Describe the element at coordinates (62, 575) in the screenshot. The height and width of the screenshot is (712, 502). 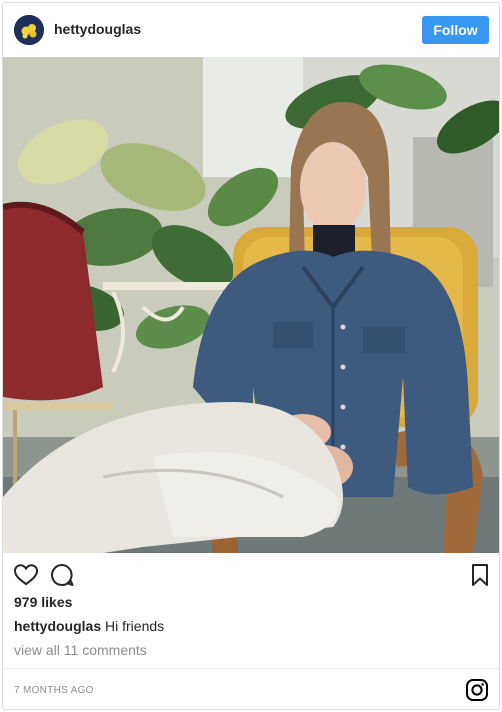
I see `comment-icon` at that location.